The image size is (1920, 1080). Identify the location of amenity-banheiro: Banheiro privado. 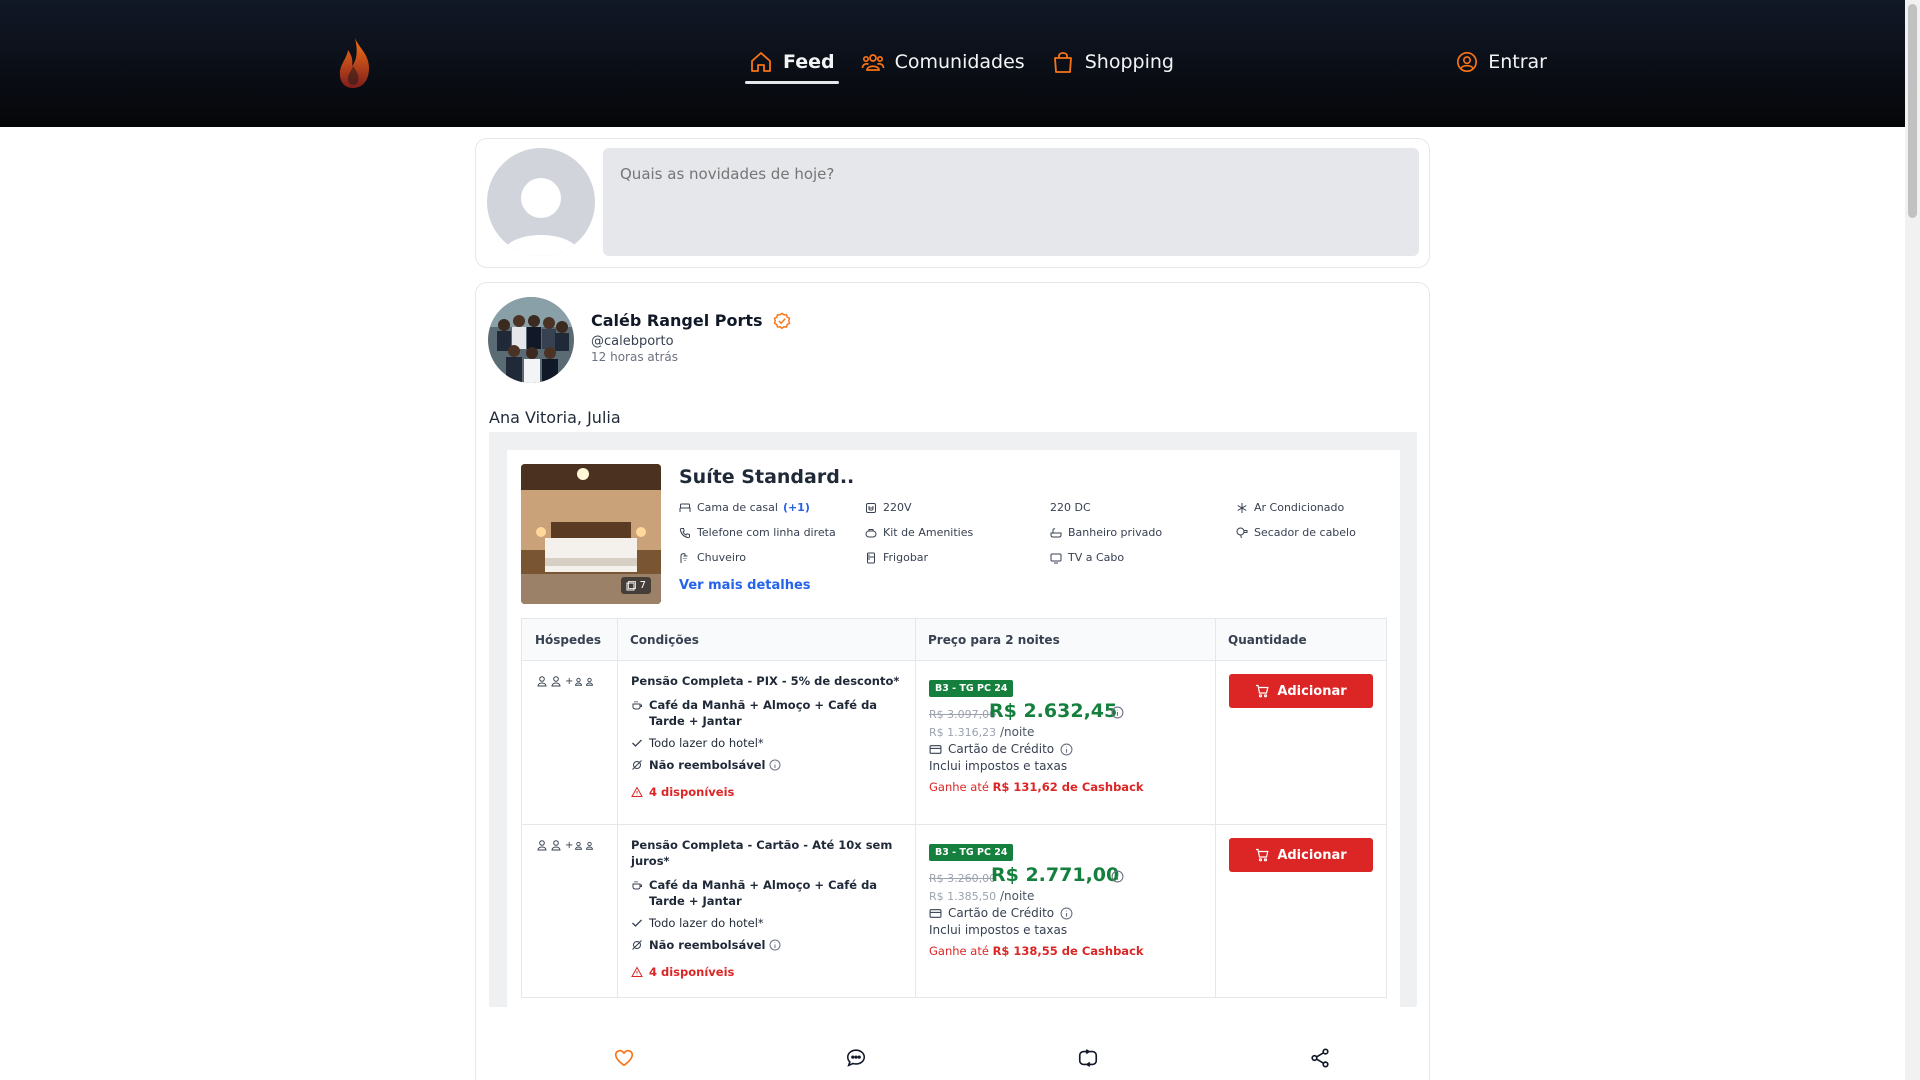
(1106, 532).